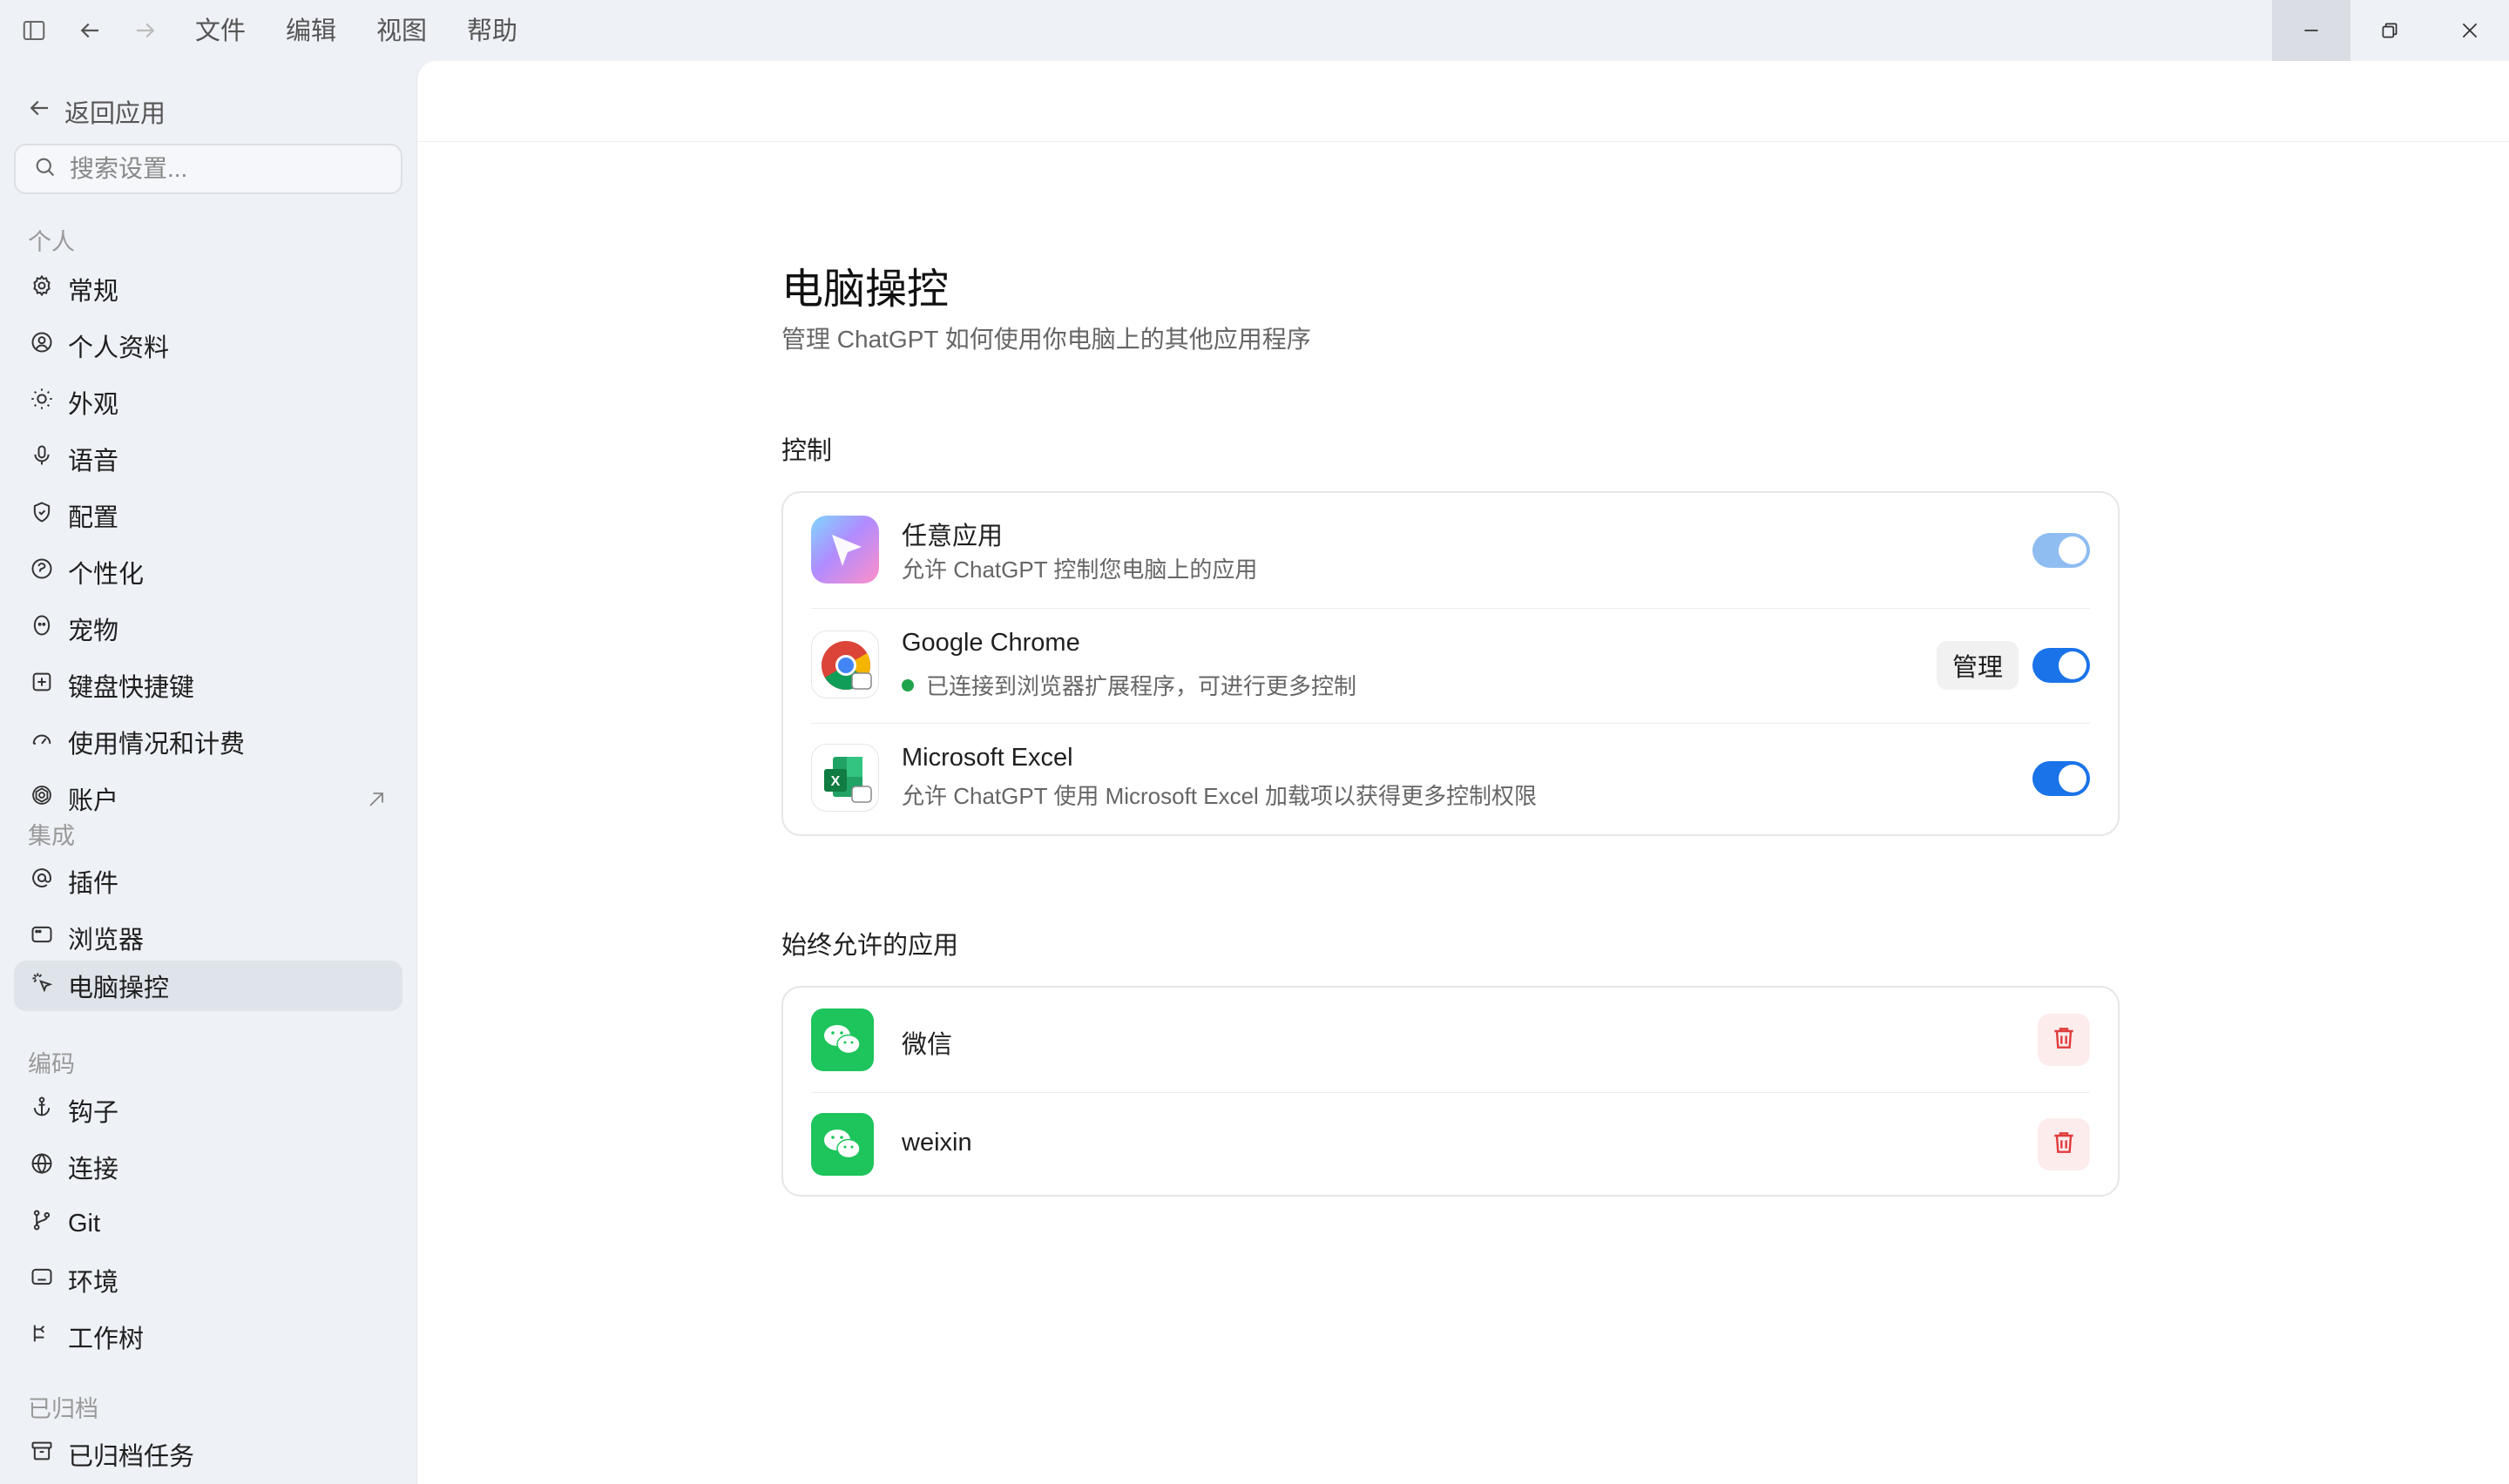 The image size is (2509, 1484). Describe the element at coordinates (208, 459) in the screenshot. I see `sidebar-item-voice: 语音` at that location.